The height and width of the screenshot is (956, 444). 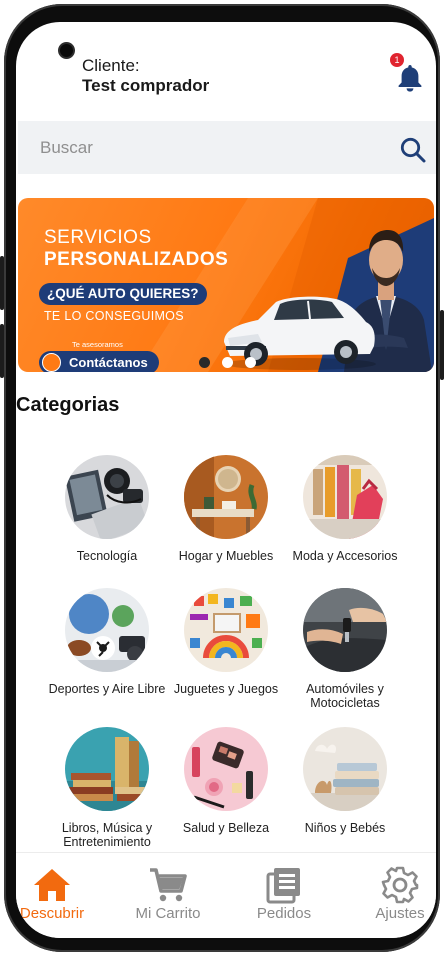 What do you see at coordinates (345, 497) in the screenshot?
I see `fashion-photo` at bounding box center [345, 497].